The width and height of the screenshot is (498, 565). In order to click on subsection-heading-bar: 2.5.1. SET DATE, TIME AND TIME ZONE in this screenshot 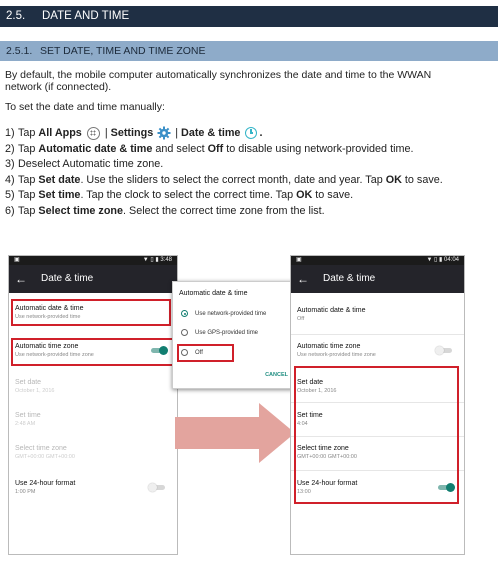, I will do `click(249, 51)`.